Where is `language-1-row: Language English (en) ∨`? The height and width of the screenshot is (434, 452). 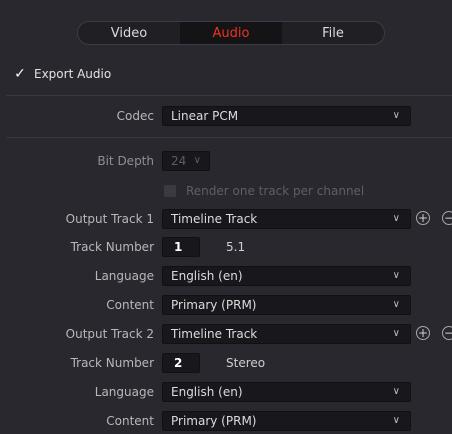
language-1-row: Language English (en) ∨ is located at coordinates (226, 276).